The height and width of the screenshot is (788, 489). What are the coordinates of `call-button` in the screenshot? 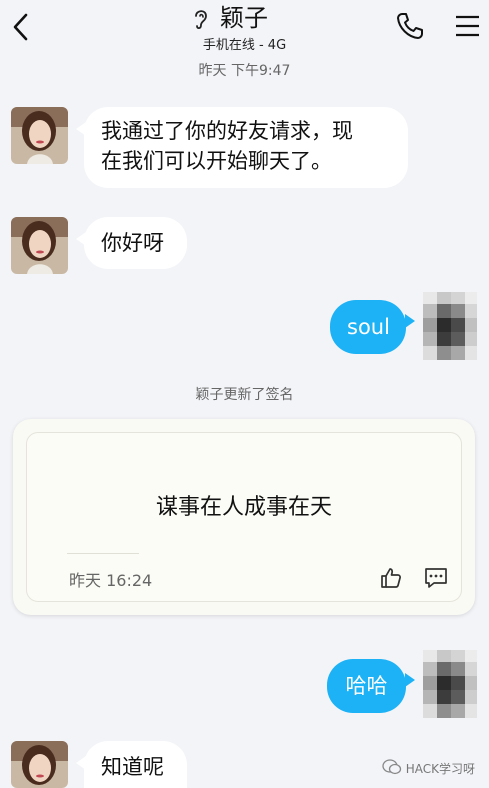 It's located at (410, 26).